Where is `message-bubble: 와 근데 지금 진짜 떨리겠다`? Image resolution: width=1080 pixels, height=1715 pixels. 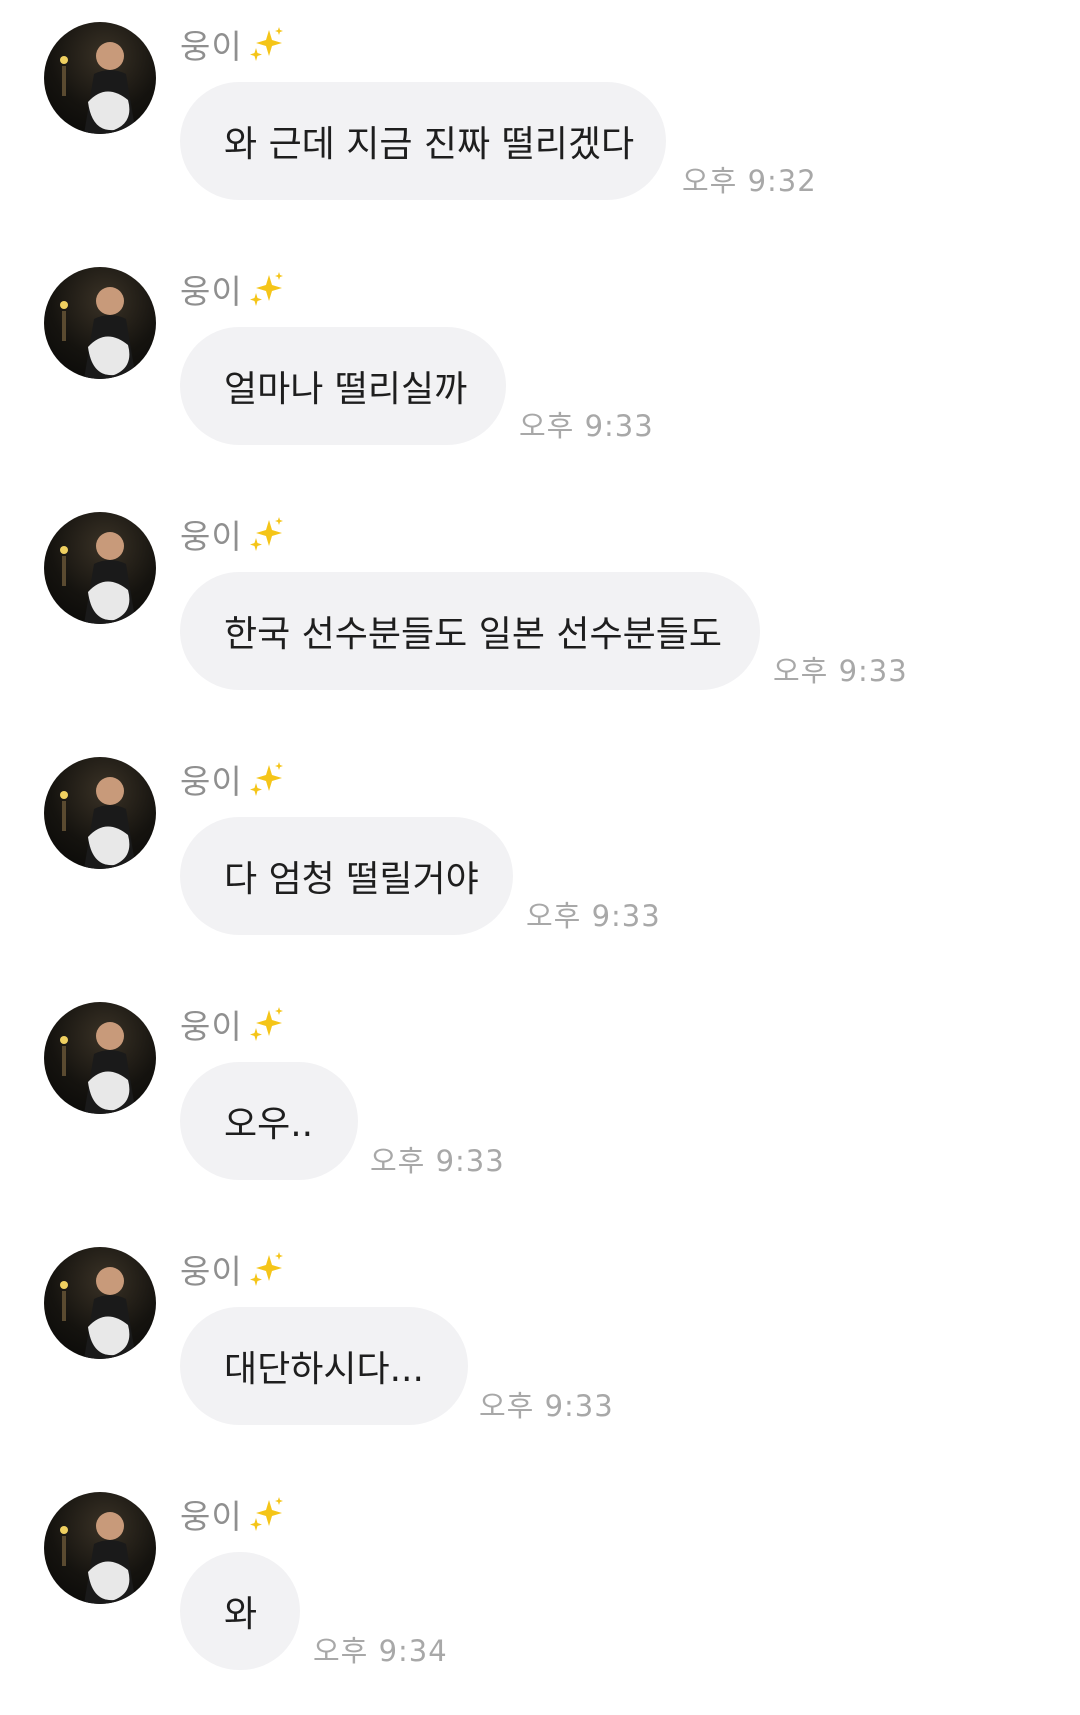 message-bubble: 와 근데 지금 진짜 떨리겠다 is located at coordinates (423, 141).